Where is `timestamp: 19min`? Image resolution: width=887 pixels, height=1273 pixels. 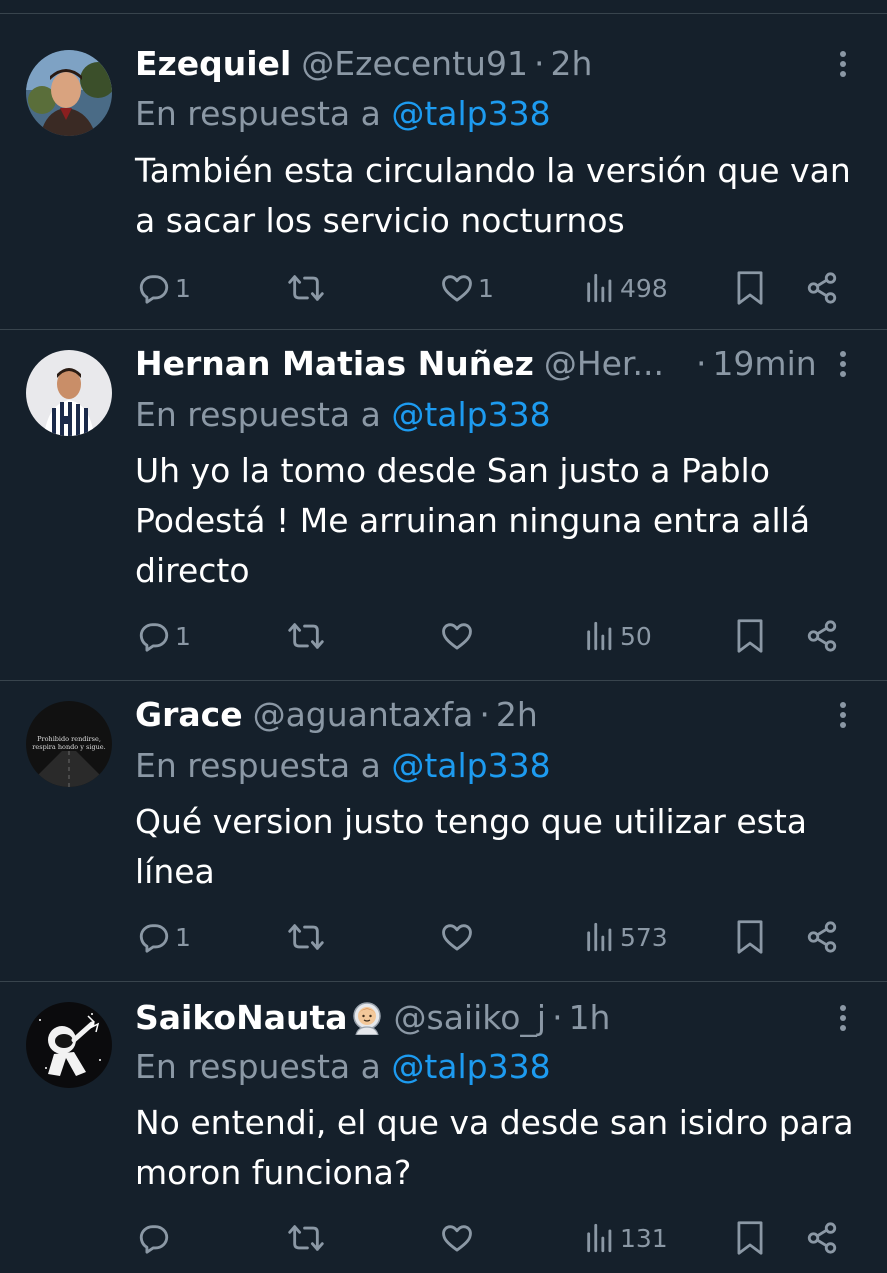 timestamp: 19min is located at coordinates (764, 364).